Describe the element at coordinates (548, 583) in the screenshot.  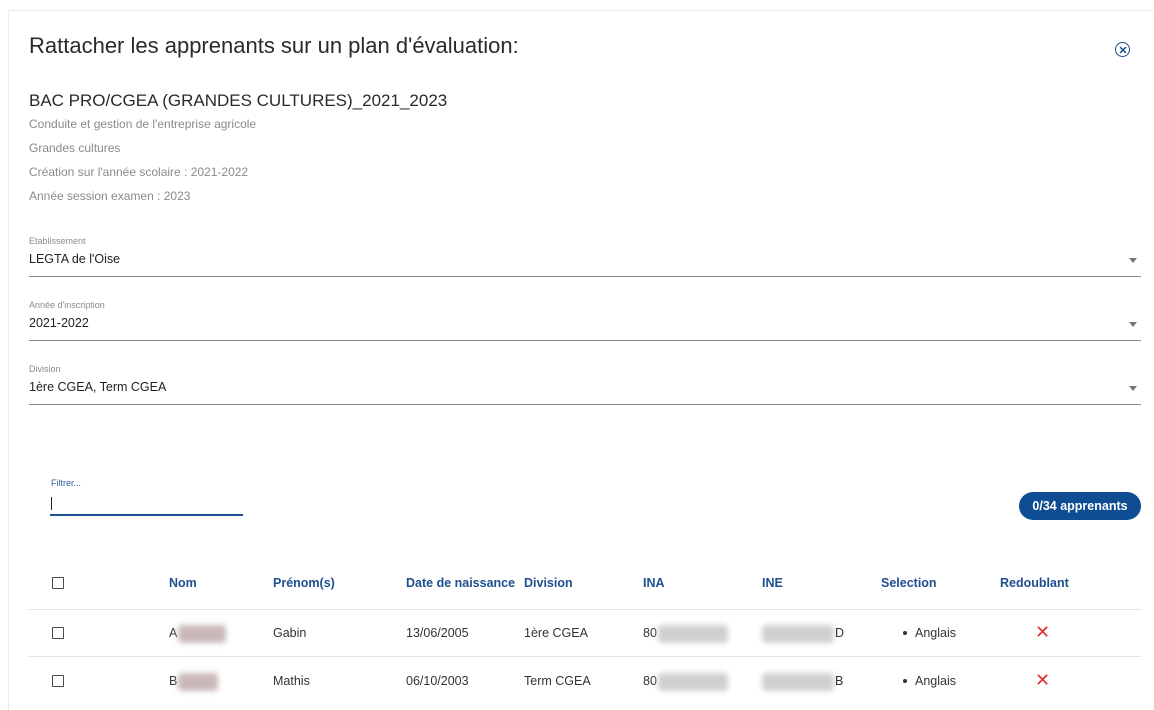
I see `column-header-division: Division` at that location.